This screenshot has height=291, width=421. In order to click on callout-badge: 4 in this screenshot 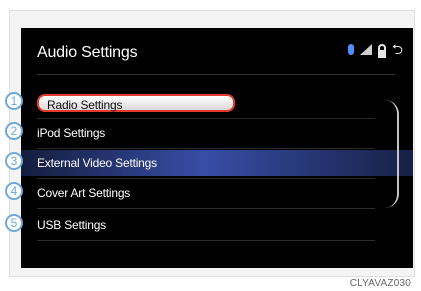, I will do `click(14, 191)`.